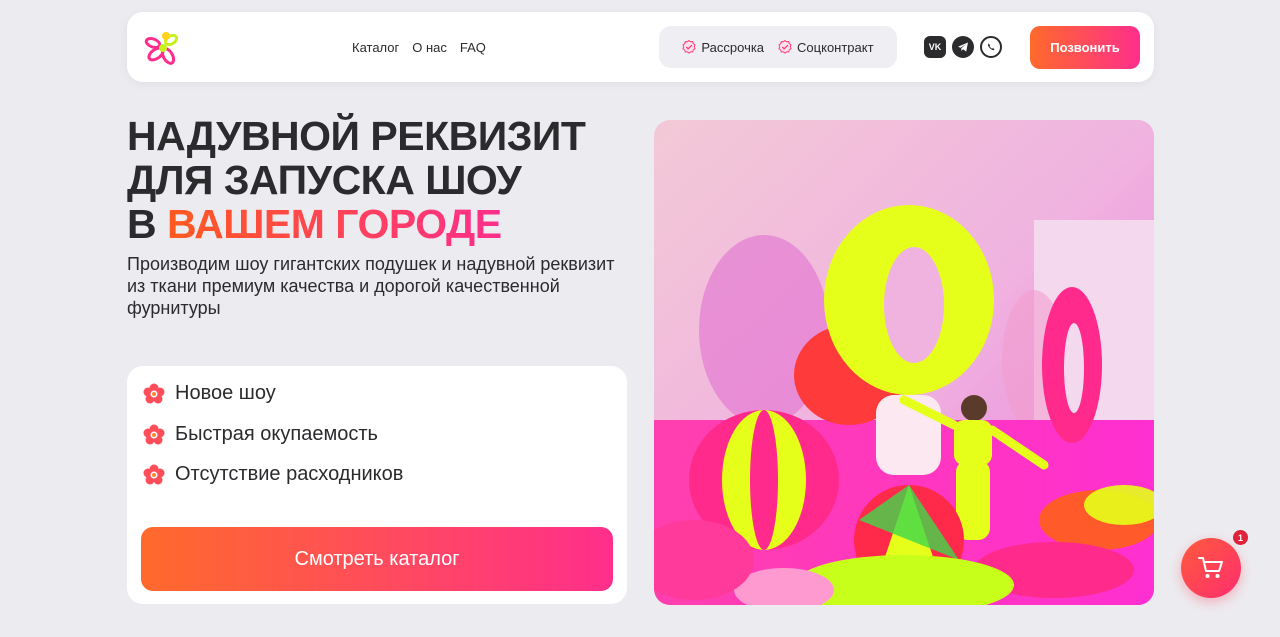 This screenshot has width=1280, height=637. I want to click on hero-title-accent: ВАШЕМ ГОРОДЕ, so click(334, 224).